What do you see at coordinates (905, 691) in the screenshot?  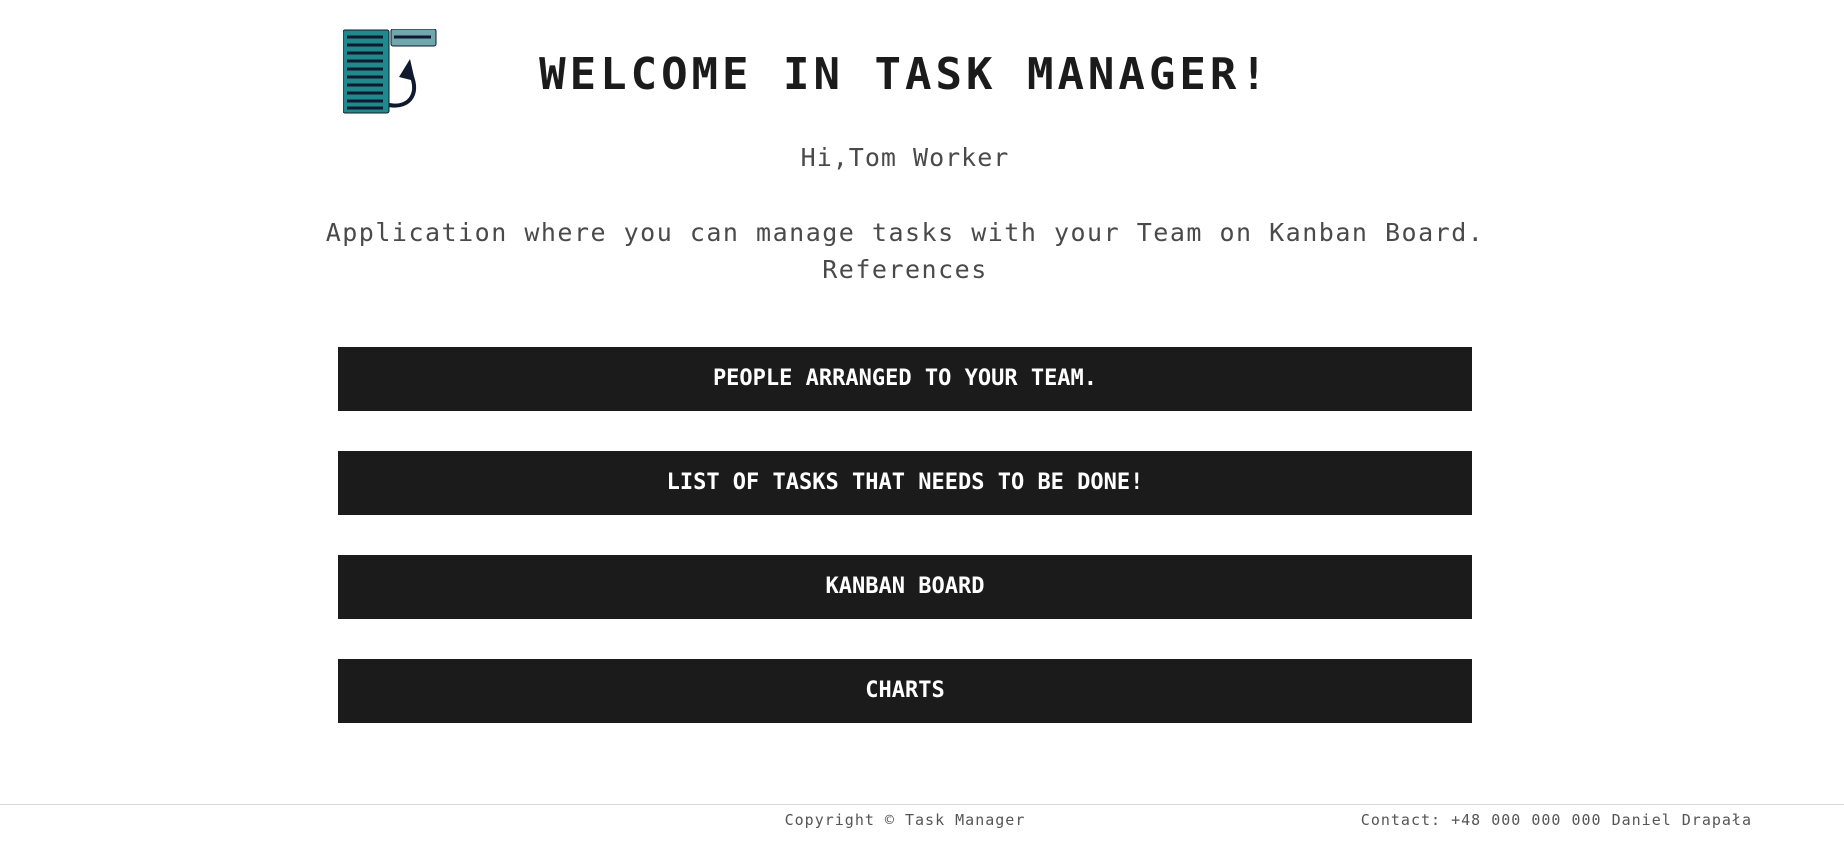 I see `charts-button: CHARTS` at bounding box center [905, 691].